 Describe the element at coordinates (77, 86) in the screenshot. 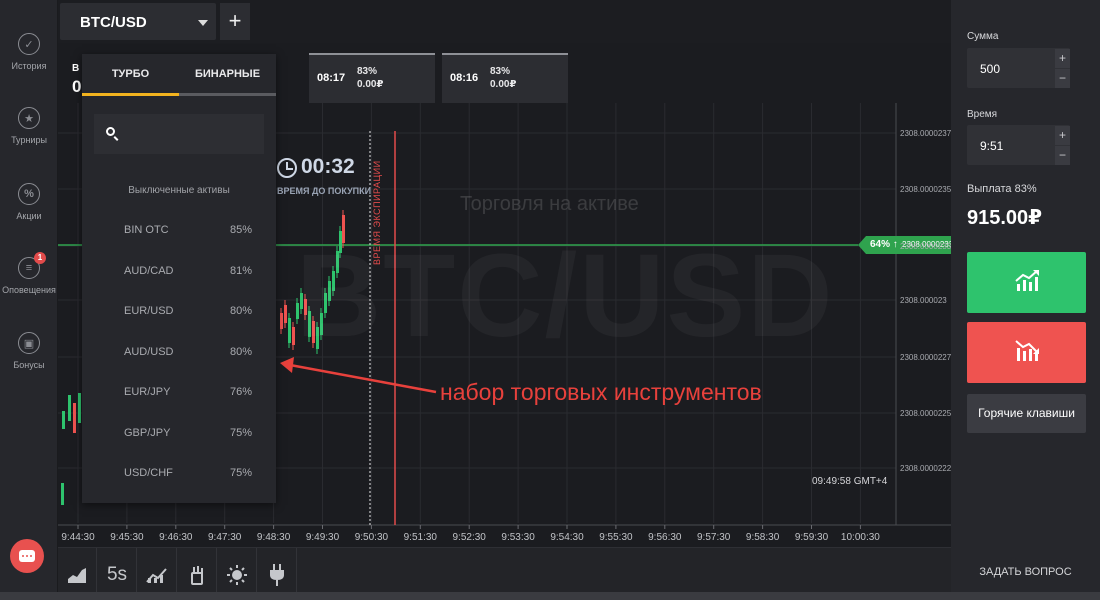

I see `partially-hidden-value: 0` at that location.